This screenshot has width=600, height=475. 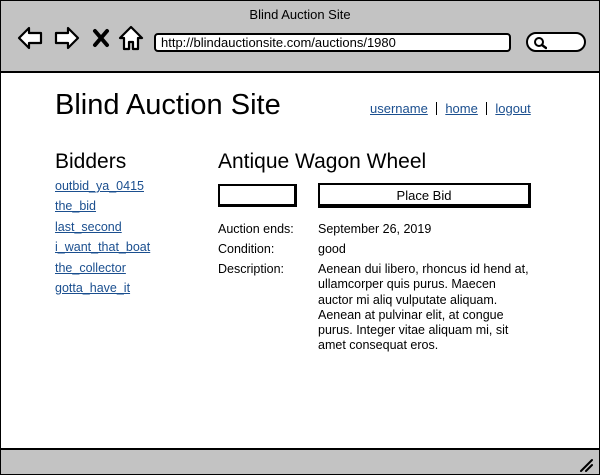 I want to click on condition-label: Condition:, so click(x=246, y=249).